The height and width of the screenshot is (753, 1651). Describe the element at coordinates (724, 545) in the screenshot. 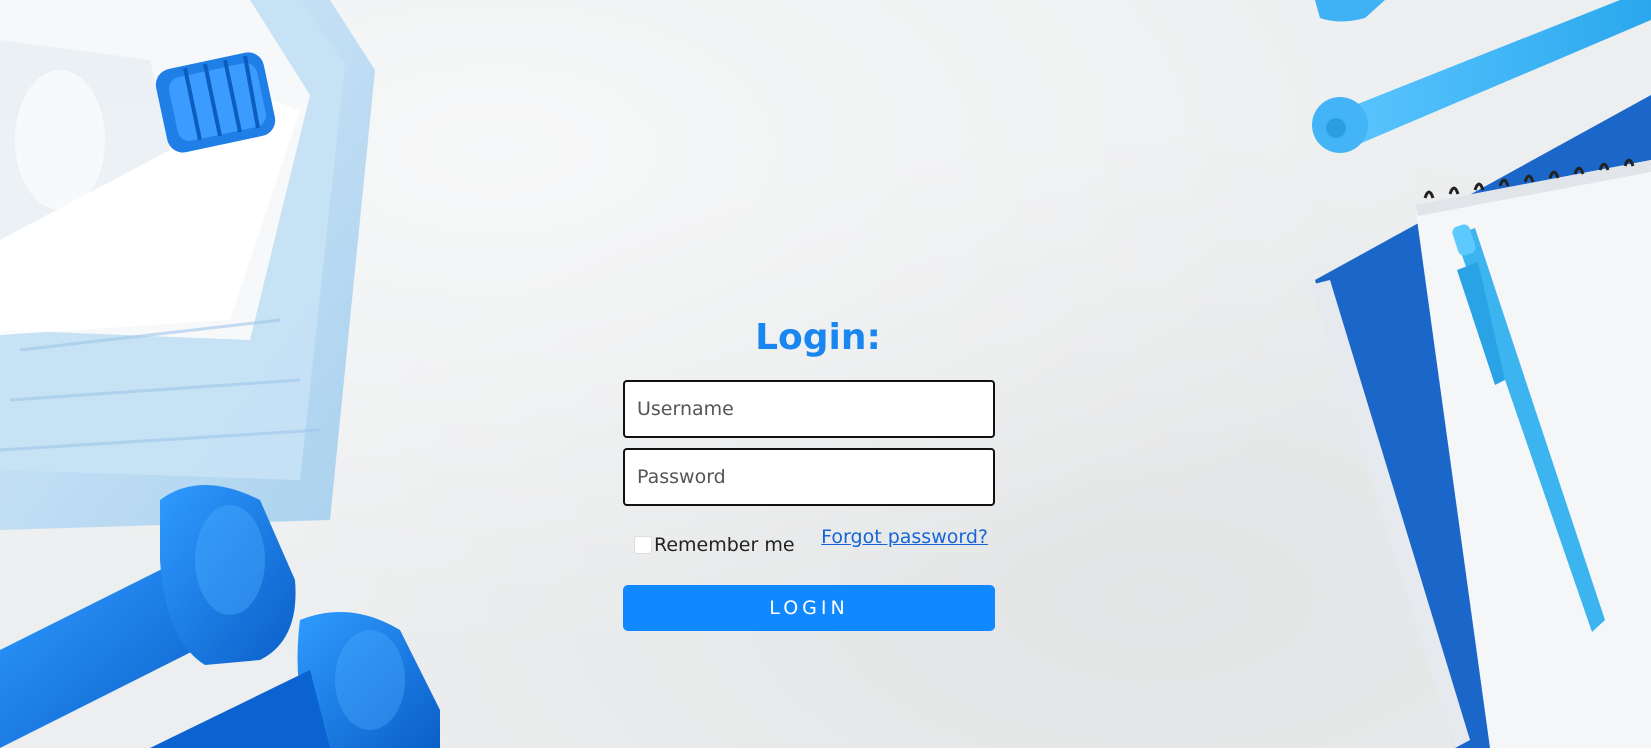

I see `remember-me-label: Remember me` at that location.